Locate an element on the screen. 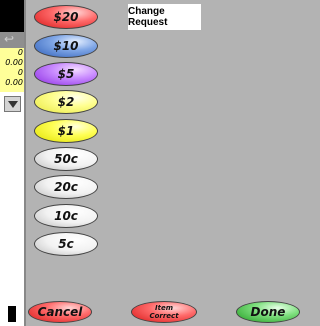  denomination-1-dollar-button: $1 is located at coordinates (66, 131).